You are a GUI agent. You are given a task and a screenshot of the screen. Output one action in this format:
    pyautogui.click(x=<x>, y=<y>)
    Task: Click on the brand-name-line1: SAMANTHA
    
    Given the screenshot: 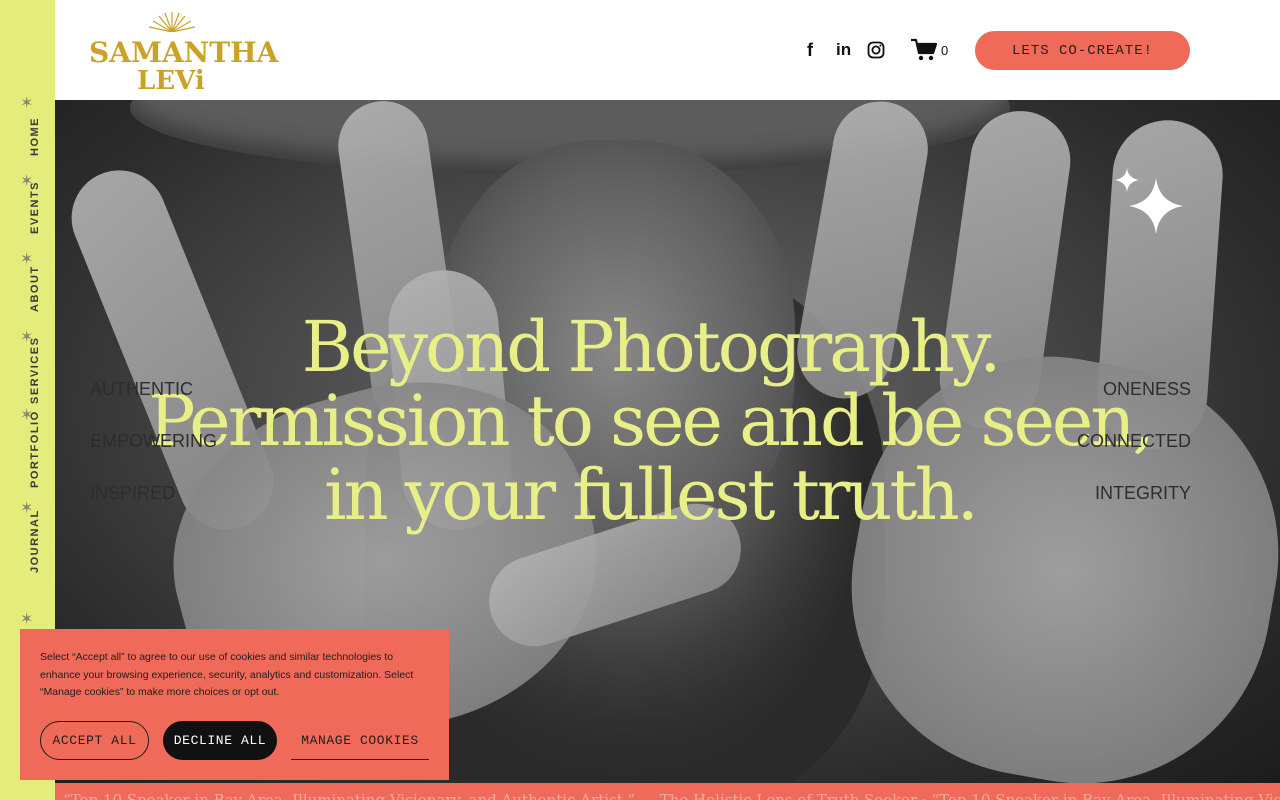 What is the action you would take?
    pyautogui.click(x=184, y=52)
    